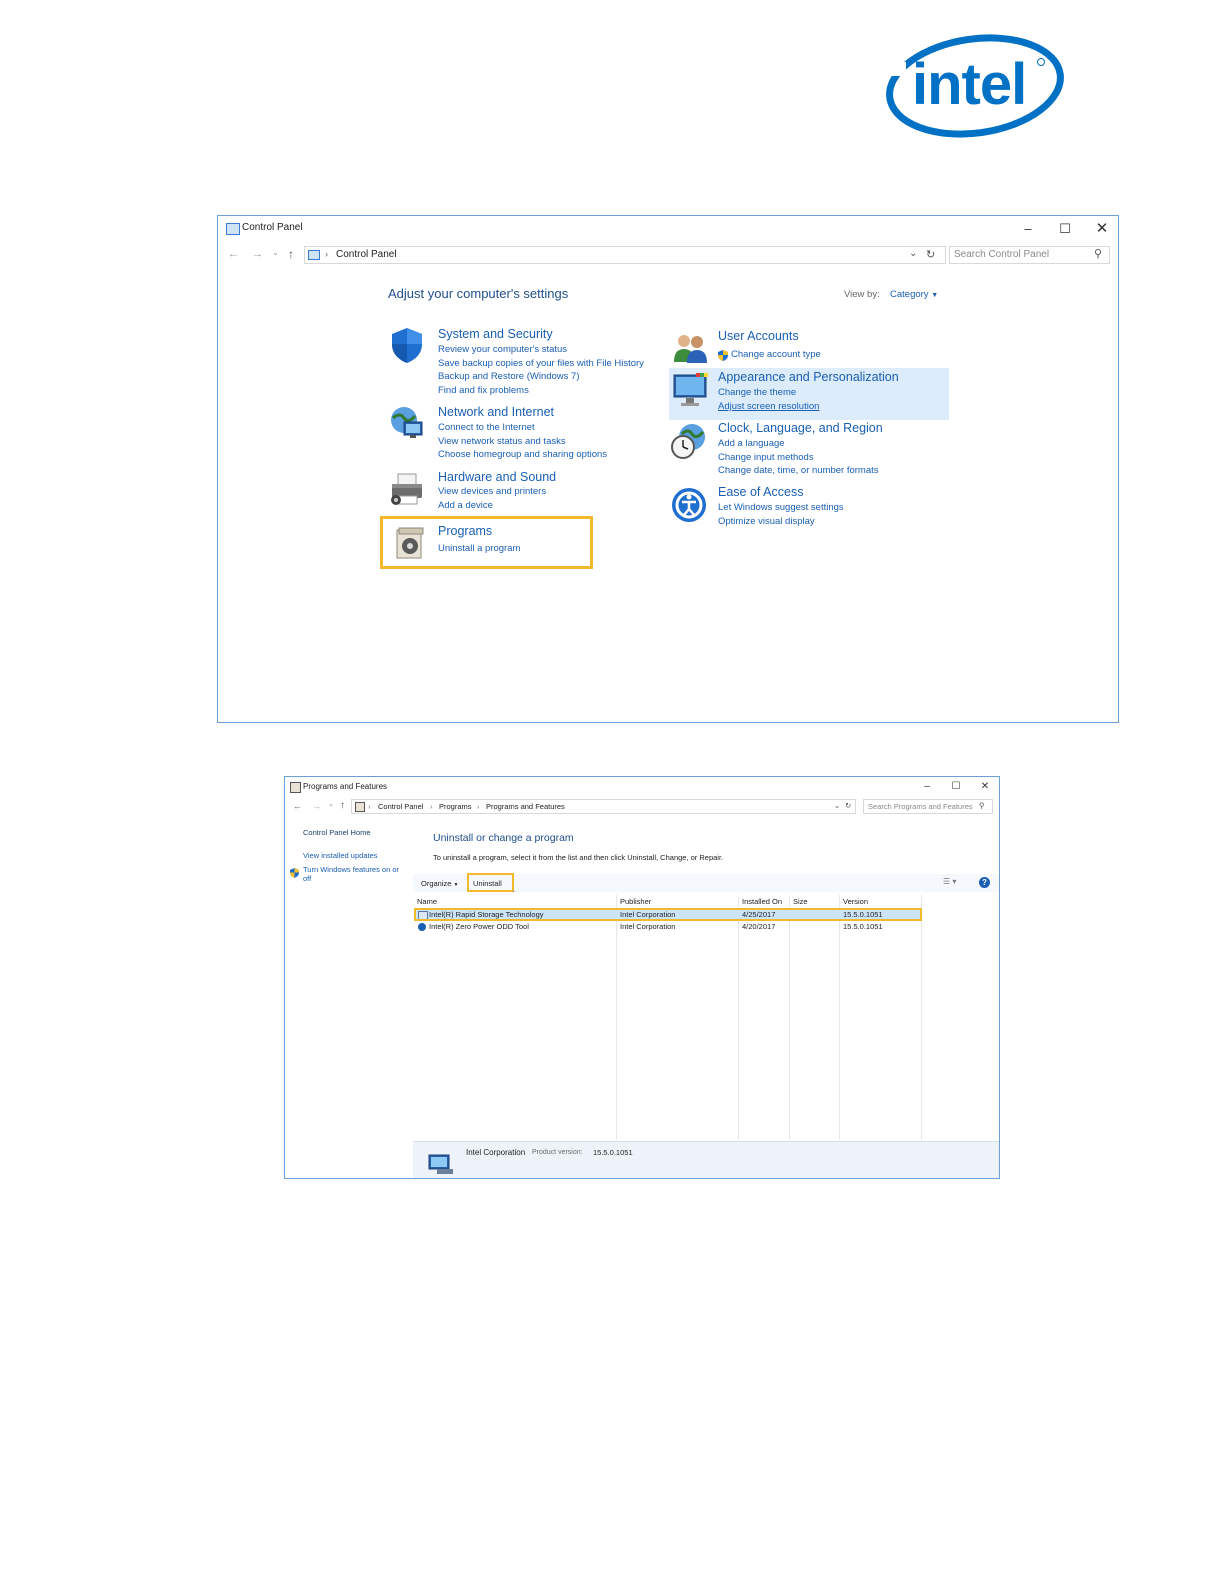 The width and height of the screenshot is (1224, 1584). Describe the element at coordinates (949, 881) in the screenshot. I see `view-options-icon: ☰ ▾` at that location.